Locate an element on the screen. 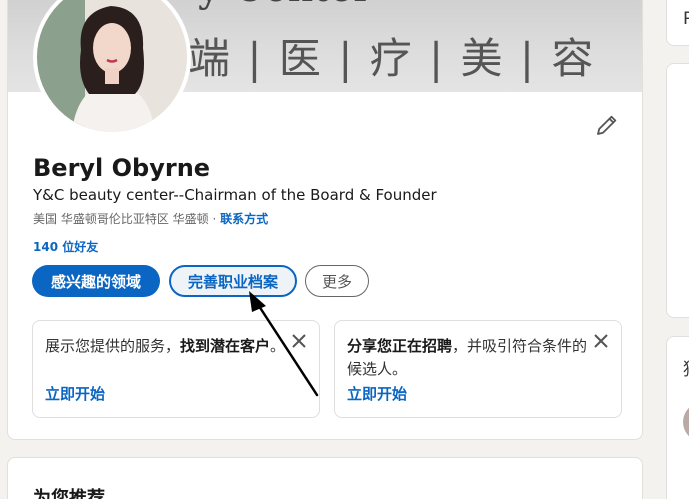 The width and height of the screenshot is (689, 499). promo-card-services: 展示您提供的服务，找到潜在客户。 立即开始 is located at coordinates (176, 369).